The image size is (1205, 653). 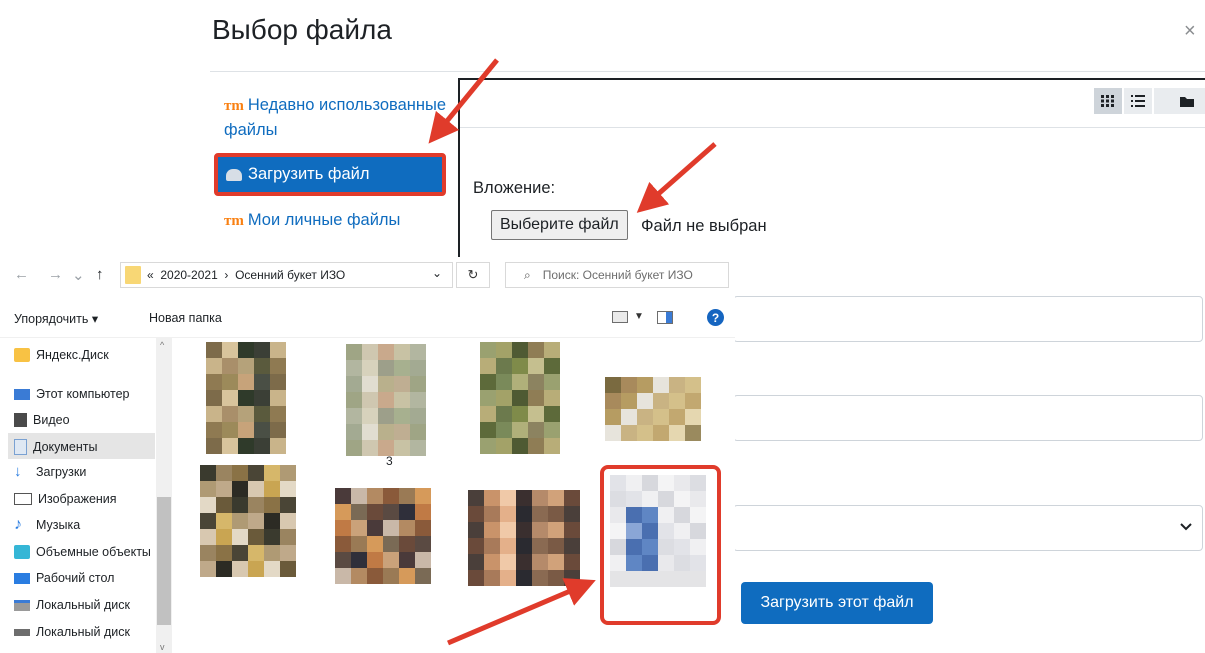 I want to click on arrow-to-choose-file, so click(x=676, y=177).